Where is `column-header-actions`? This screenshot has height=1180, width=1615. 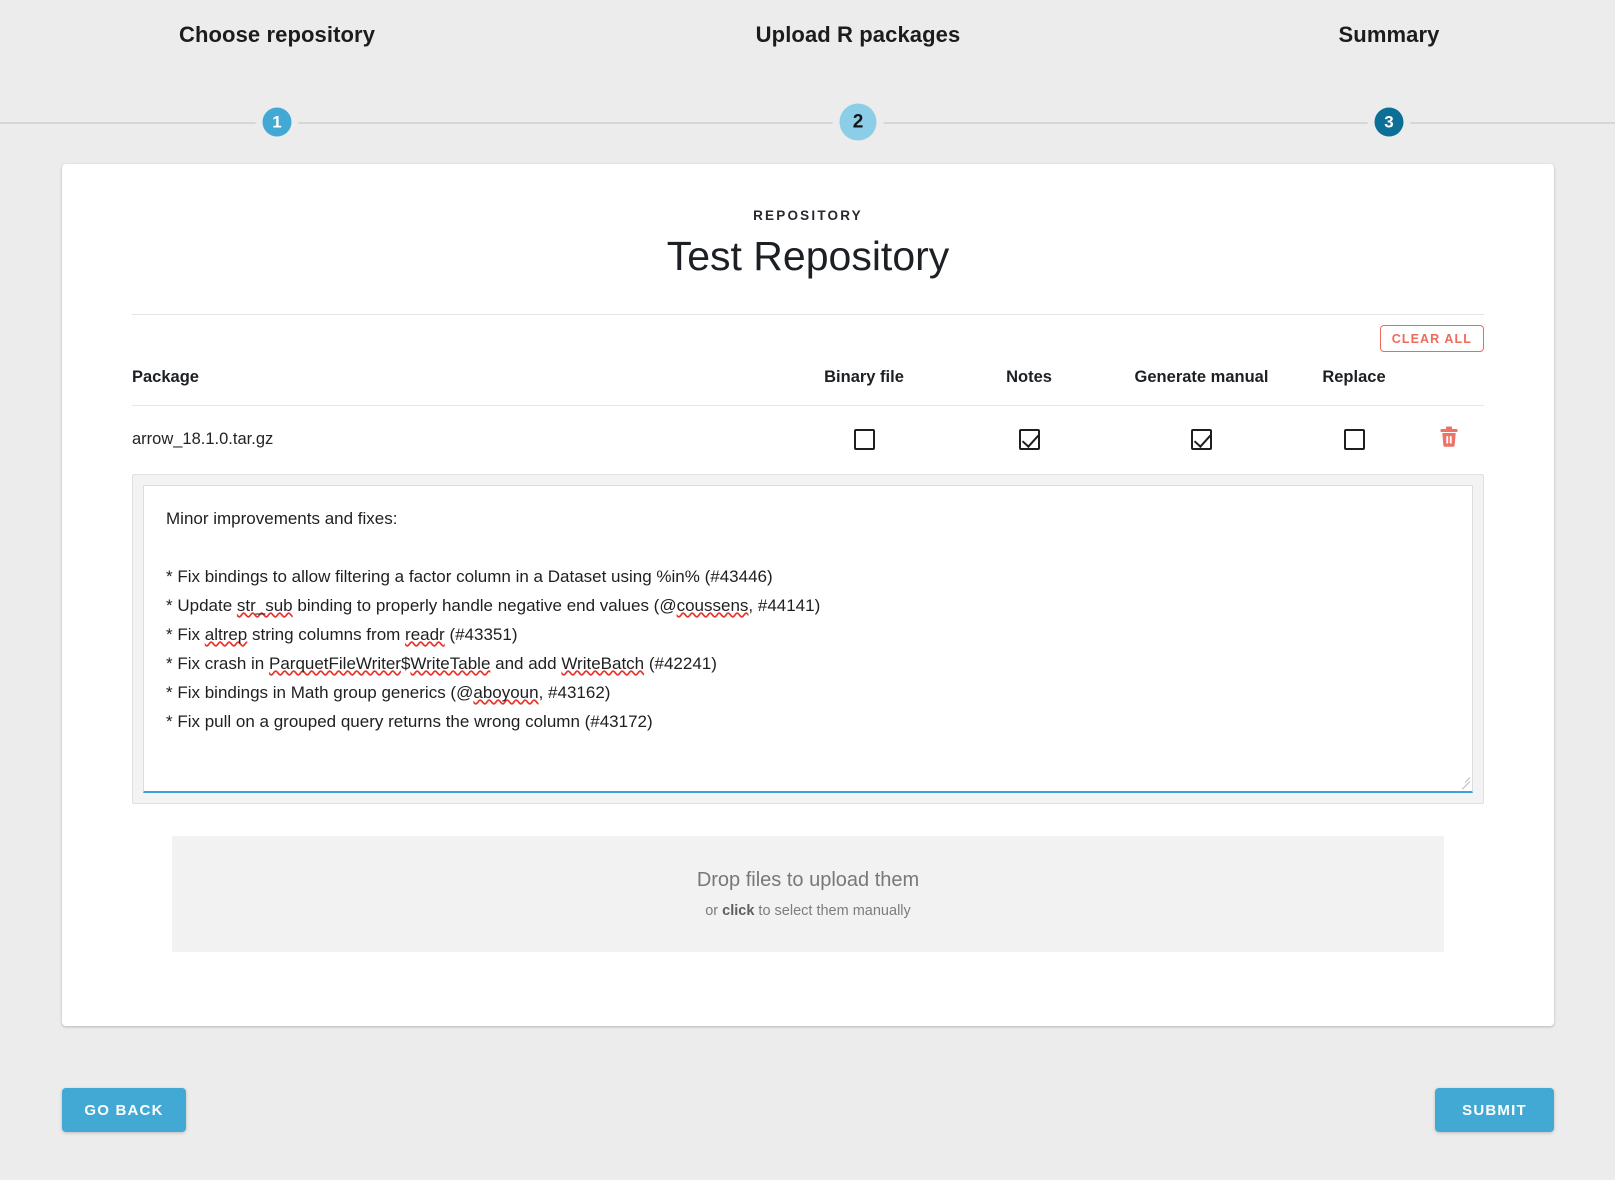 column-header-actions is located at coordinates (1449, 381).